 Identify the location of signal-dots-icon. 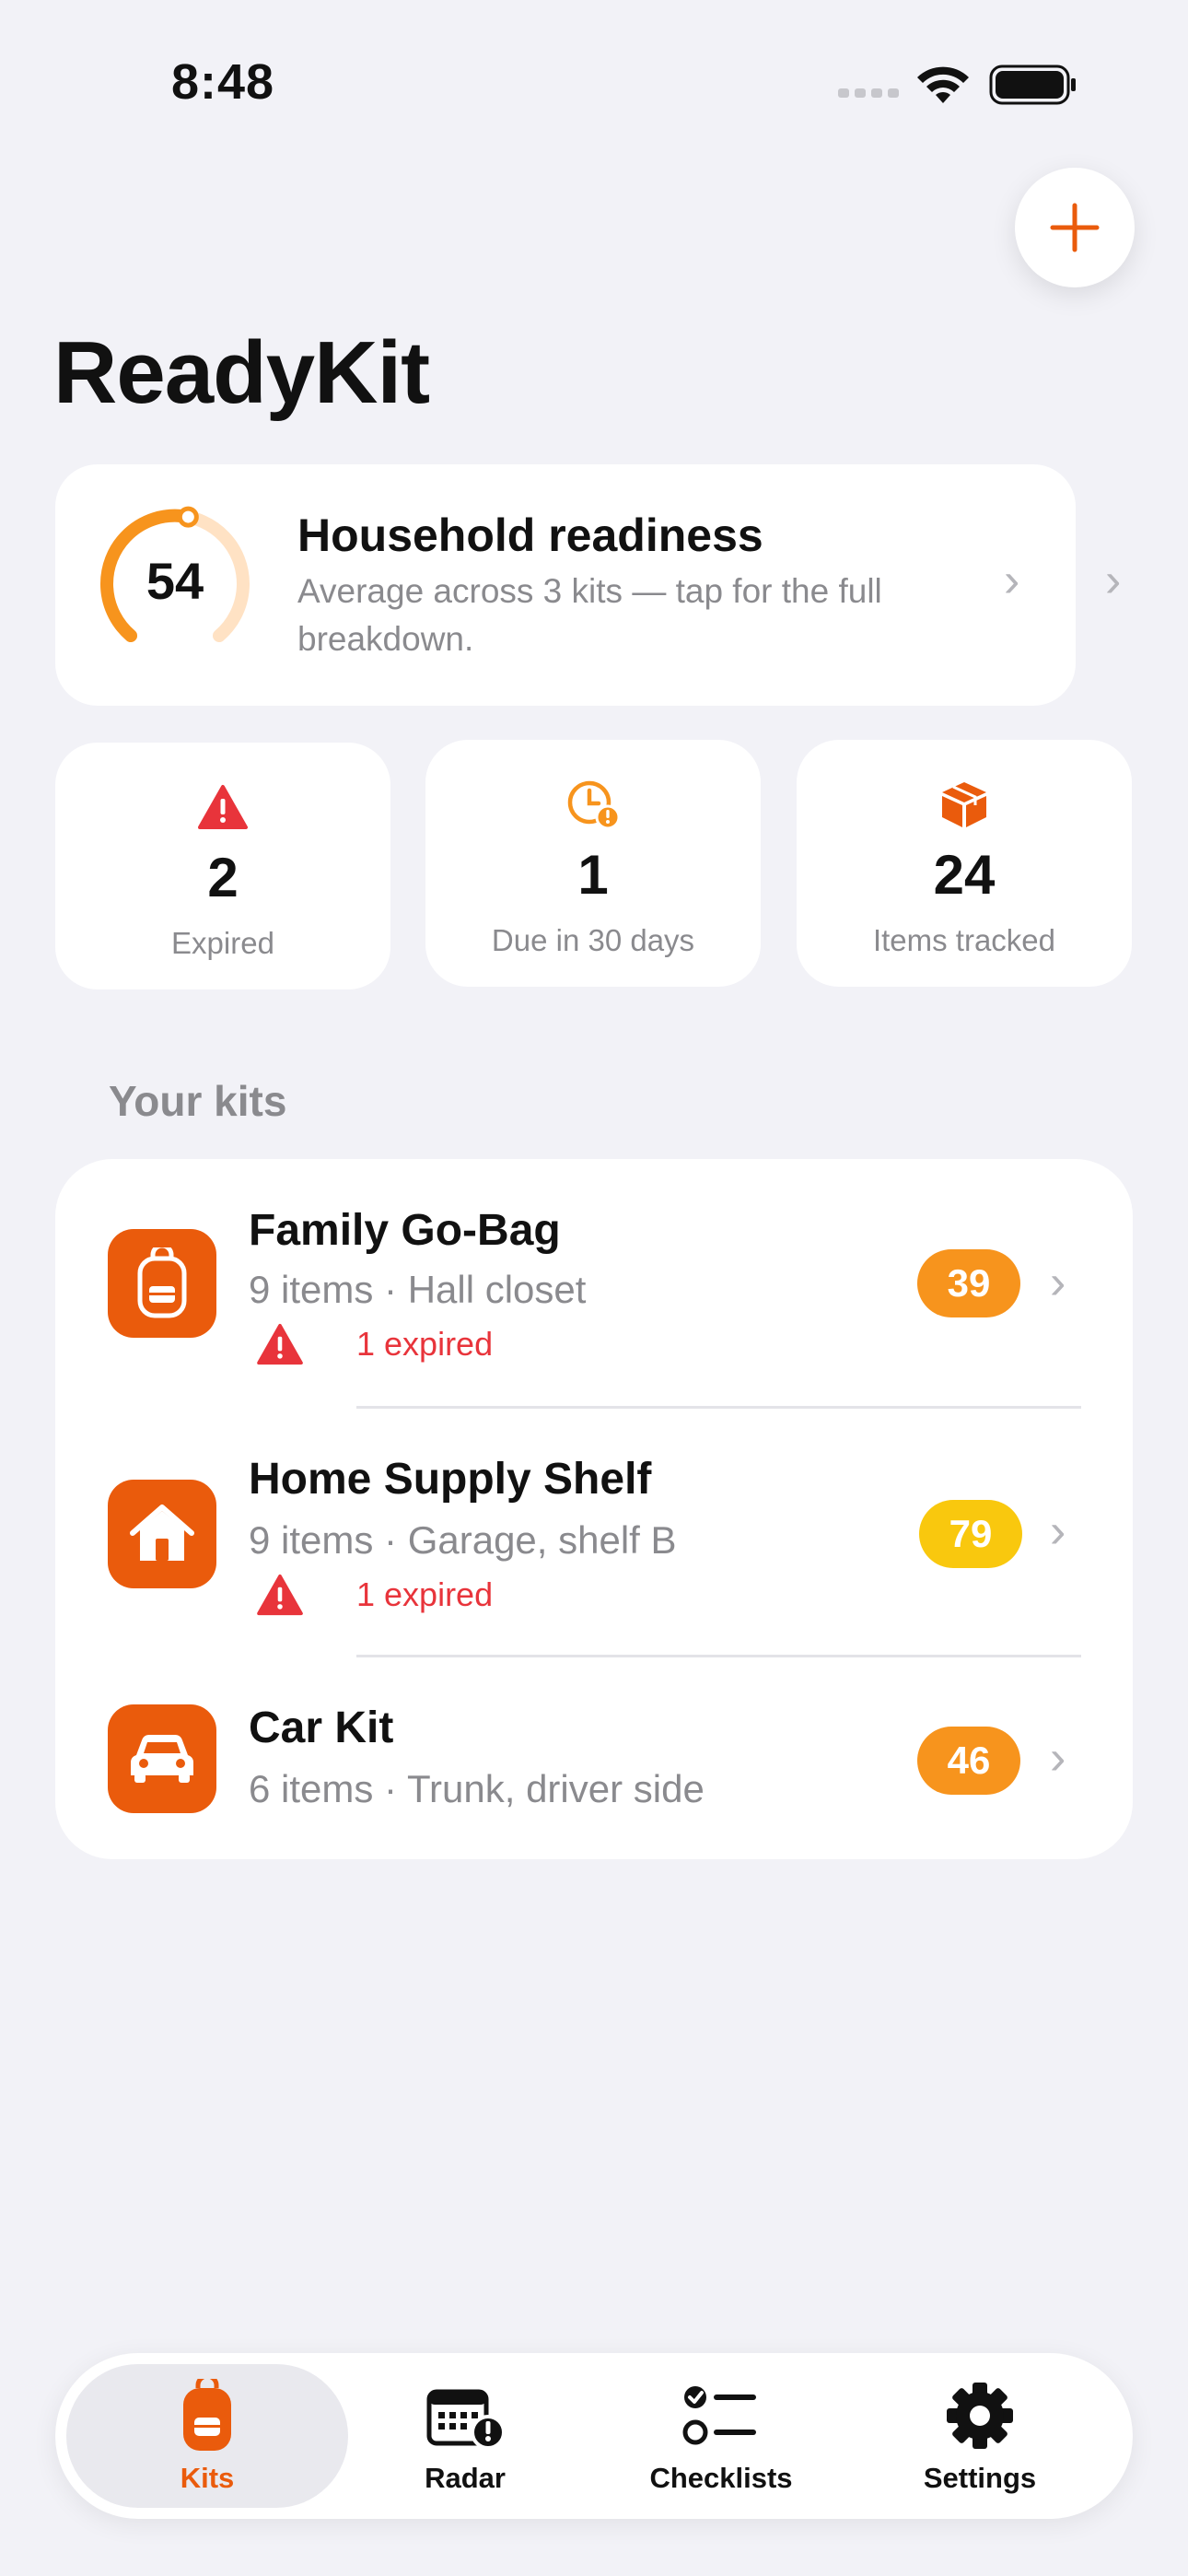
(869, 93).